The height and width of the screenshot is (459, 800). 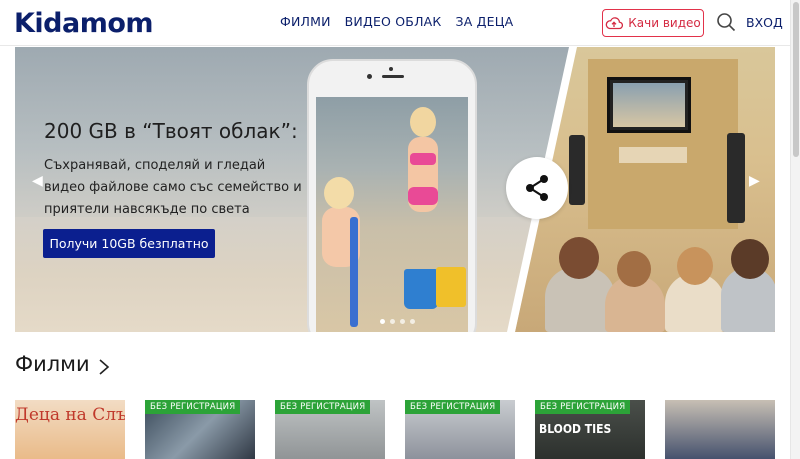 I want to click on hero-title: 200 GB в “Твоят облак”:, so click(x=171, y=131).